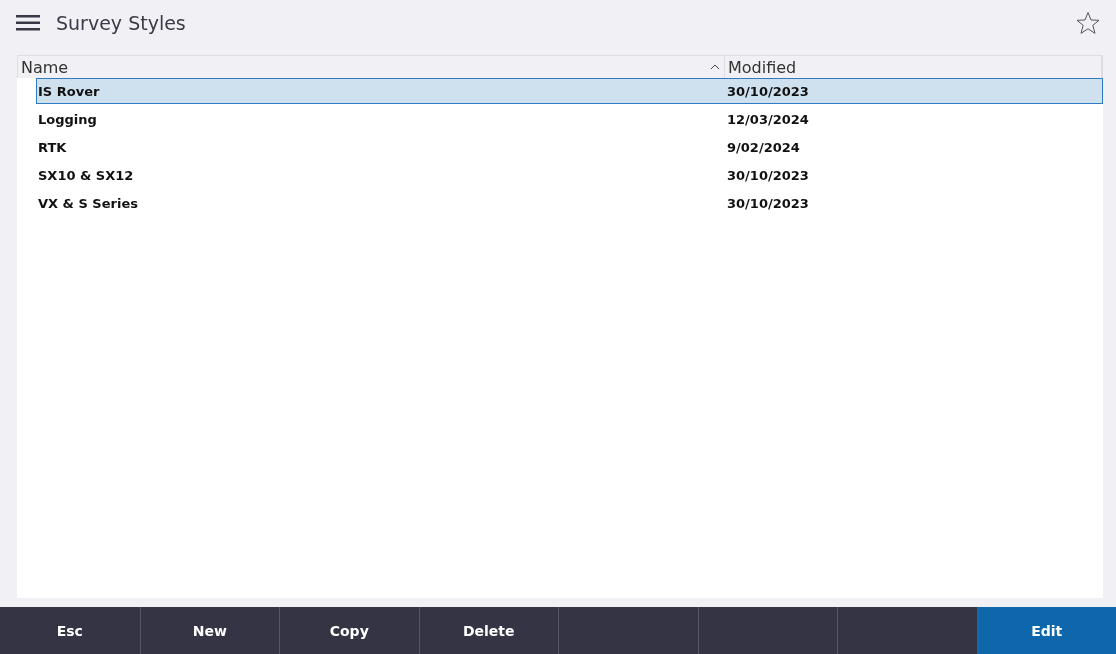 This screenshot has width=1116, height=654. What do you see at coordinates (88, 203) in the screenshot?
I see `name-cell-text: VX & S Series` at bounding box center [88, 203].